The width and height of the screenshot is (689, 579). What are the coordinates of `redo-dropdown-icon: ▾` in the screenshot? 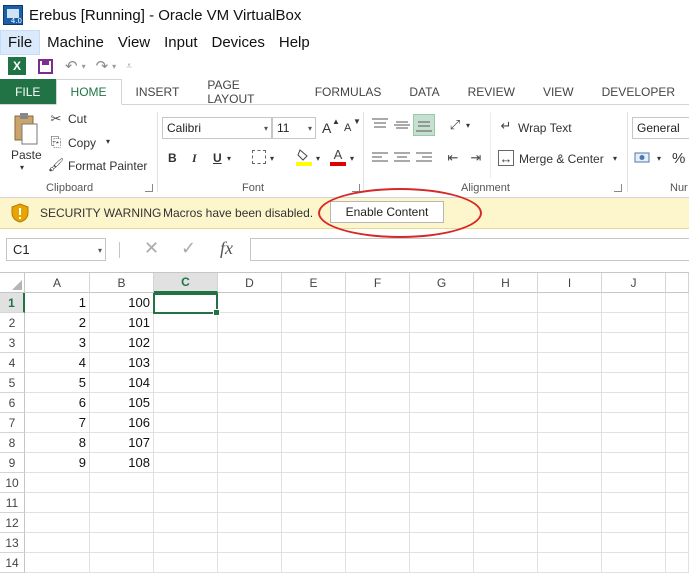 It's located at (114, 66).